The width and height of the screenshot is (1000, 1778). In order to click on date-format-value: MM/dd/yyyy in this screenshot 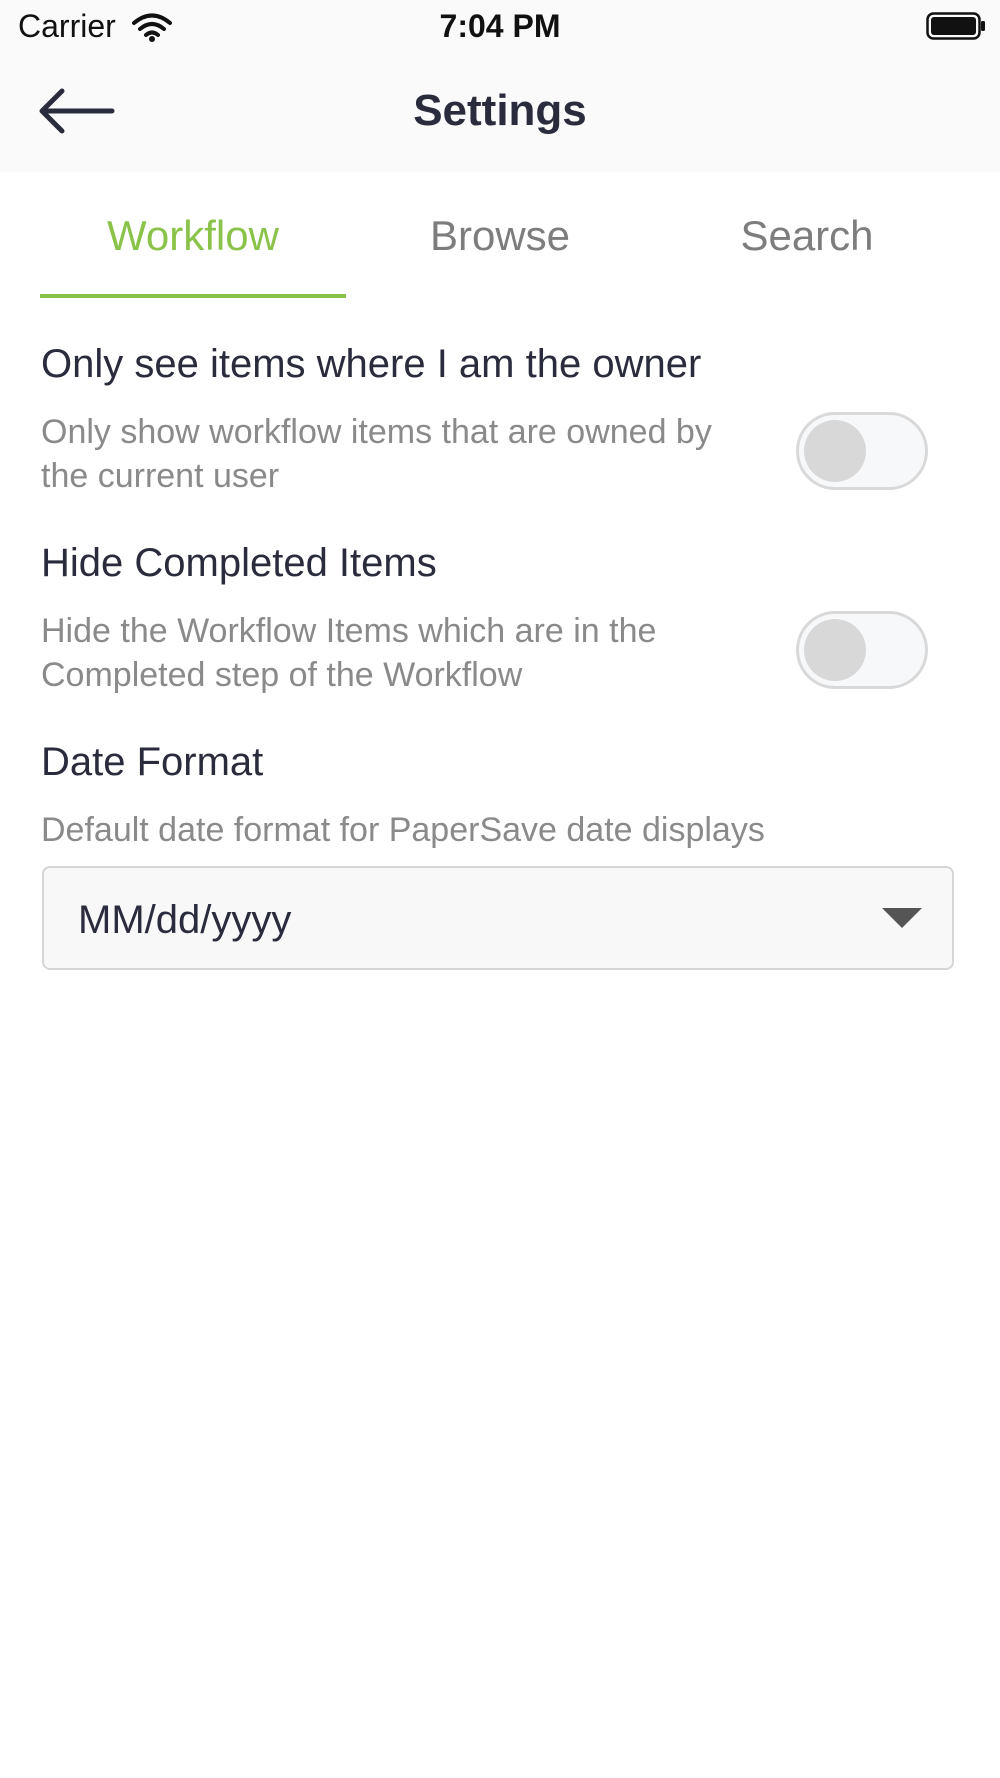, I will do `click(185, 920)`.